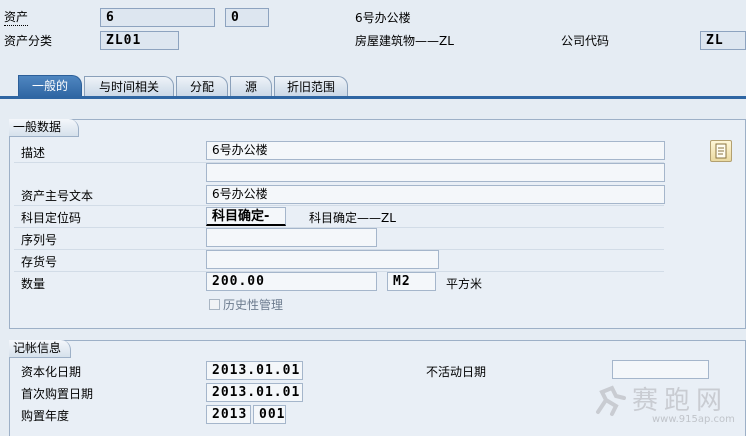  I want to click on serial-number-label: 序列号, so click(39, 240).